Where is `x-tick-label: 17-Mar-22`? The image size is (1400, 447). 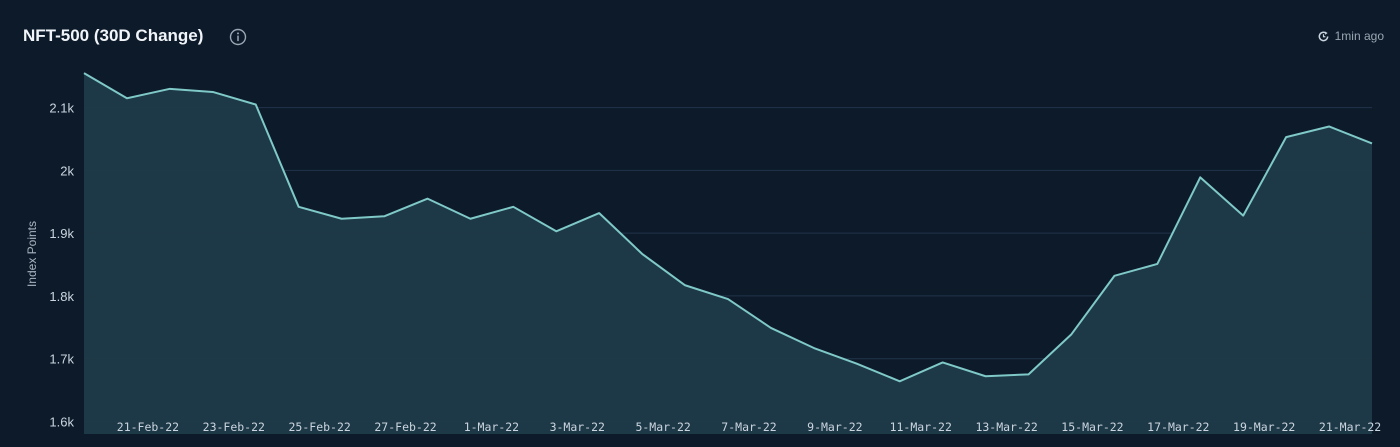 x-tick-label: 17-Mar-22 is located at coordinates (1178, 427).